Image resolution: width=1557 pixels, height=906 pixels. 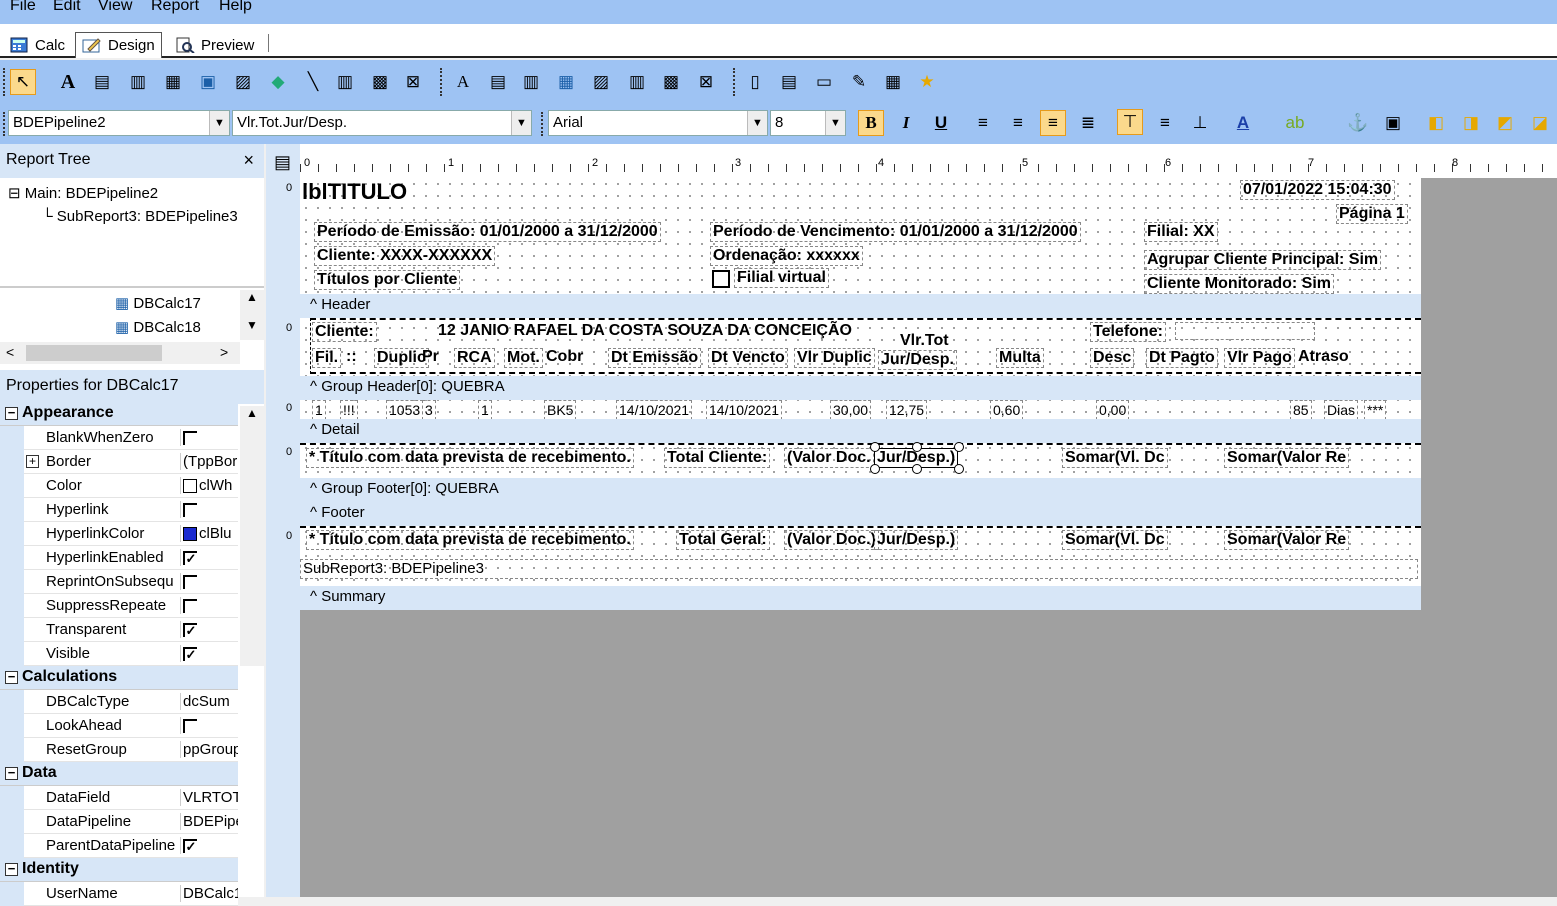 What do you see at coordinates (808, 123) in the screenshot?
I see `font-size-select: 8 ▼` at bounding box center [808, 123].